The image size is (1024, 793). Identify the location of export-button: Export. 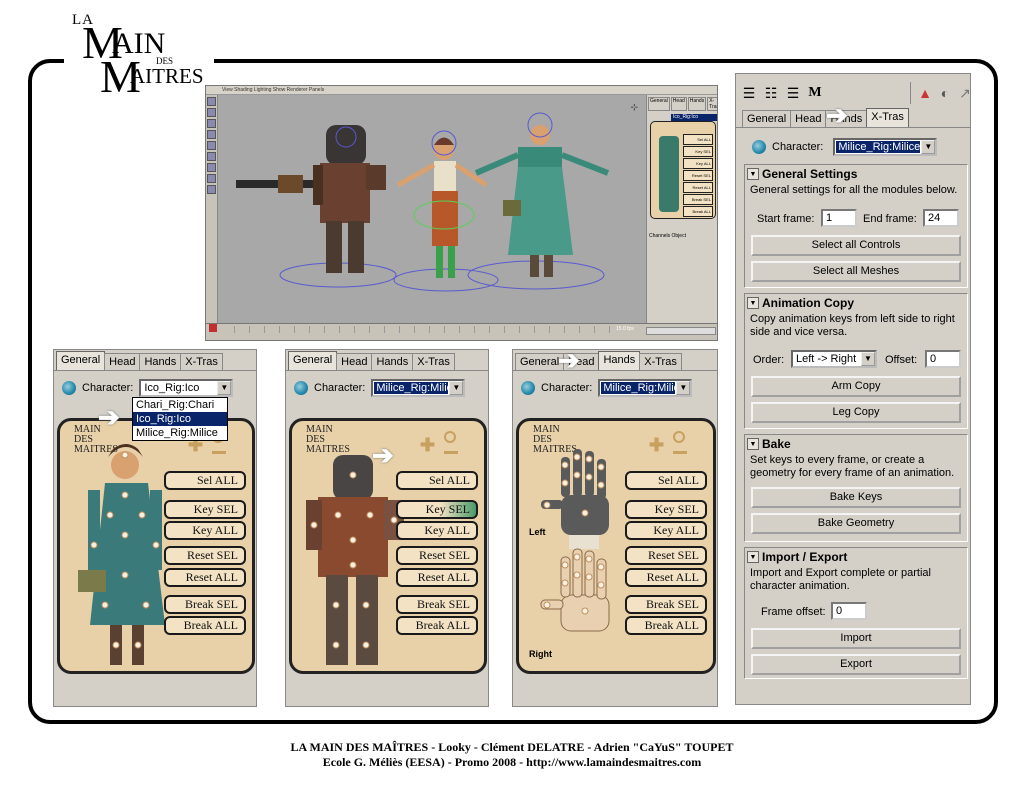
(856, 664).